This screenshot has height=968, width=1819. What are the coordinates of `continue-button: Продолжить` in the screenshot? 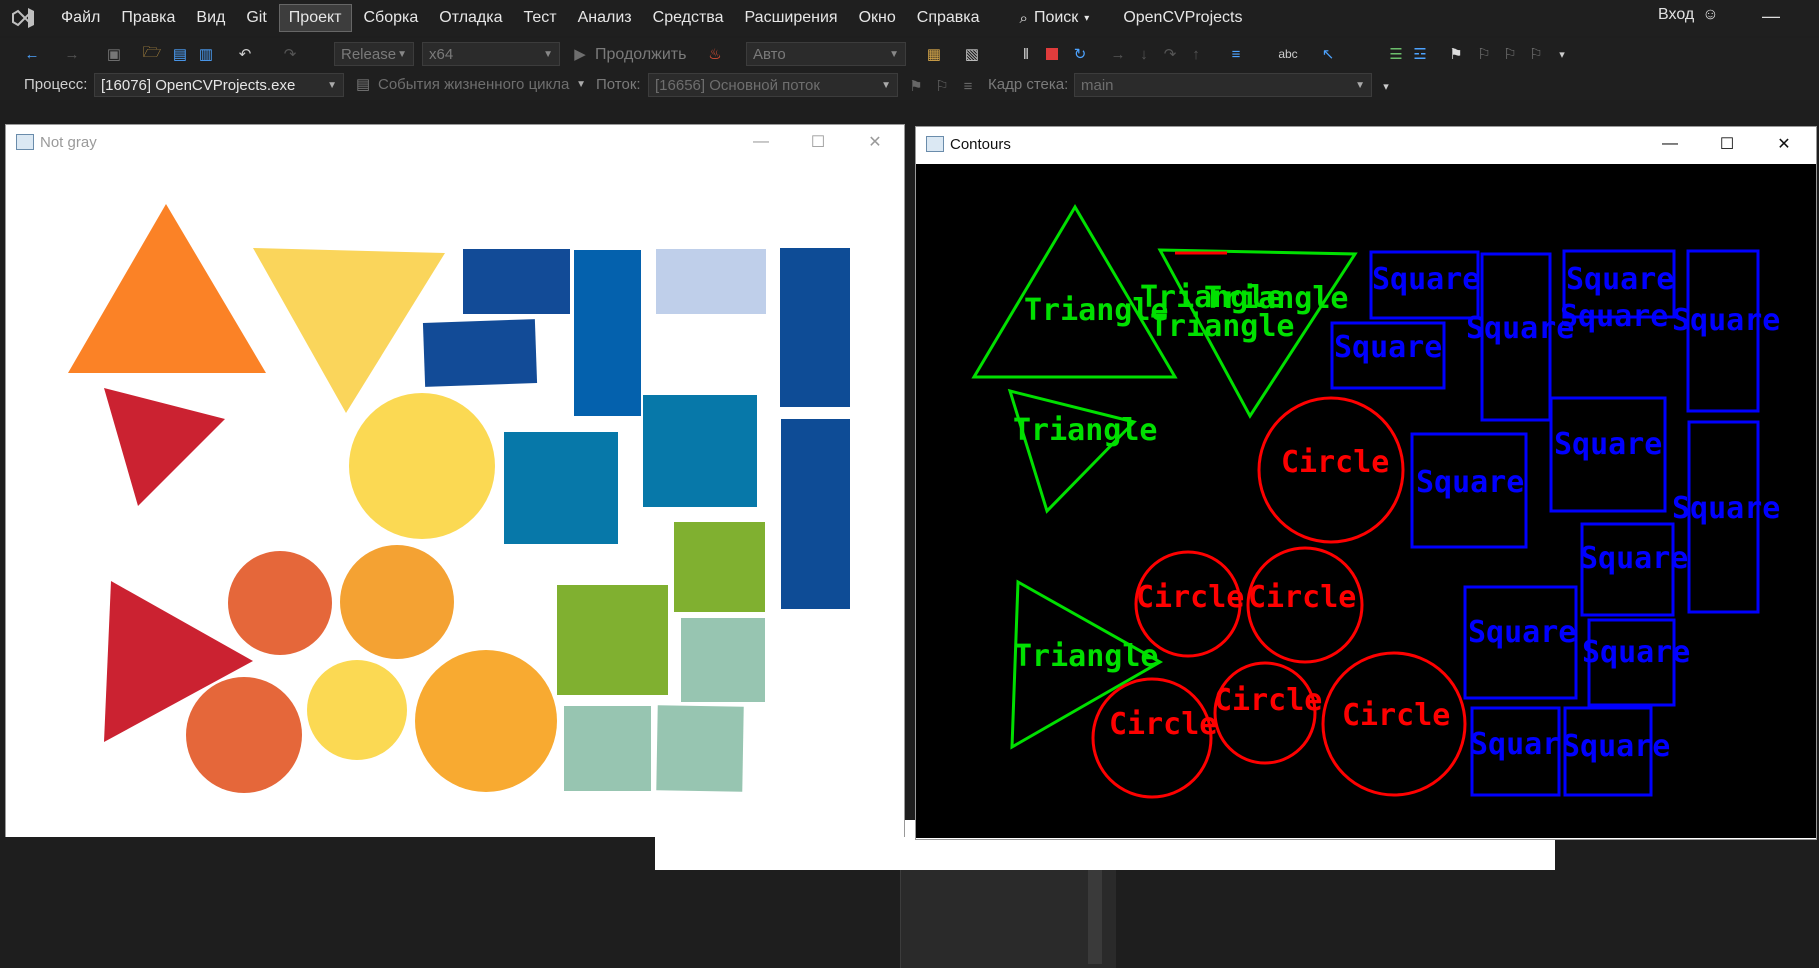 It's located at (640, 55).